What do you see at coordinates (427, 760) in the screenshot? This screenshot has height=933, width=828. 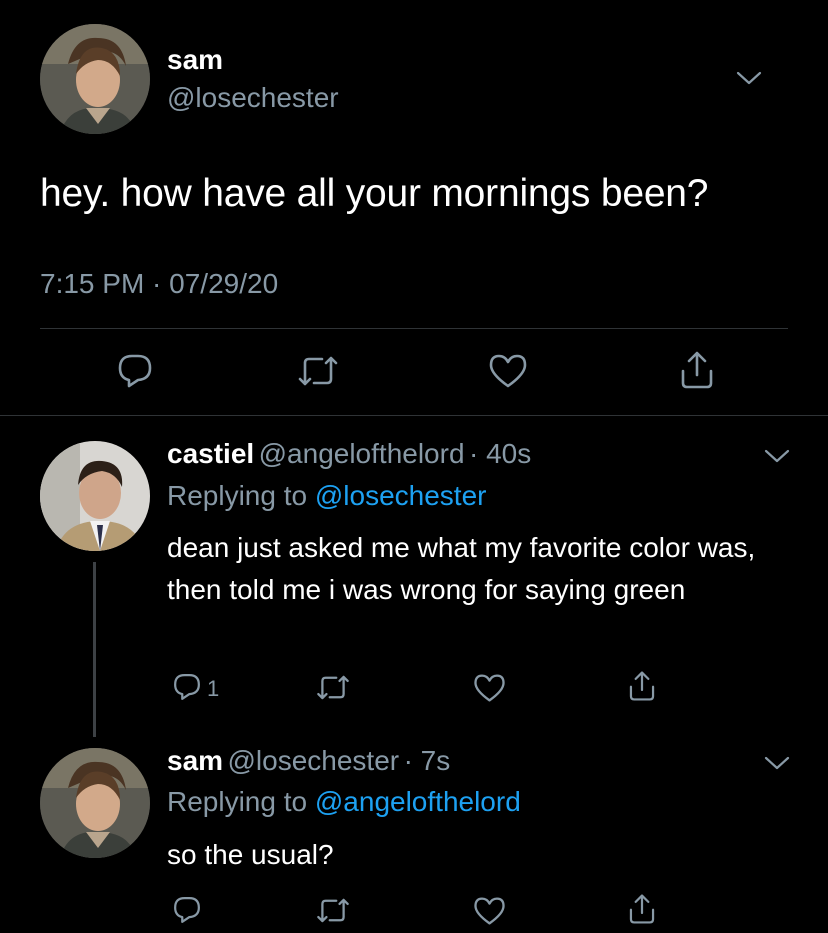 I see `reply-age: · 7s` at bounding box center [427, 760].